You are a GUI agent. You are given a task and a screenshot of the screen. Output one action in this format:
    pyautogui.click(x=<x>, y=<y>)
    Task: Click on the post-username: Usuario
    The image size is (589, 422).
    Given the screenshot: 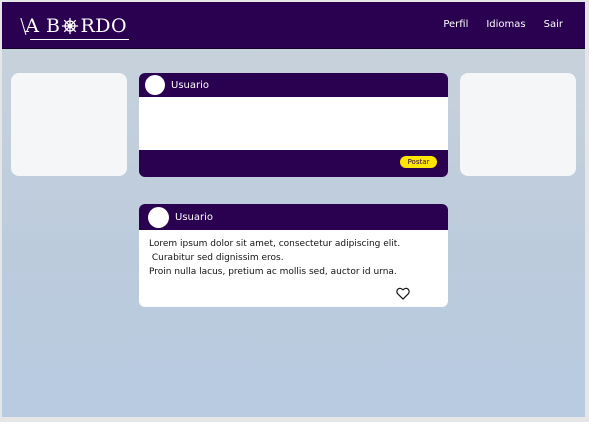 What is the action you would take?
    pyautogui.click(x=194, y=217)
    